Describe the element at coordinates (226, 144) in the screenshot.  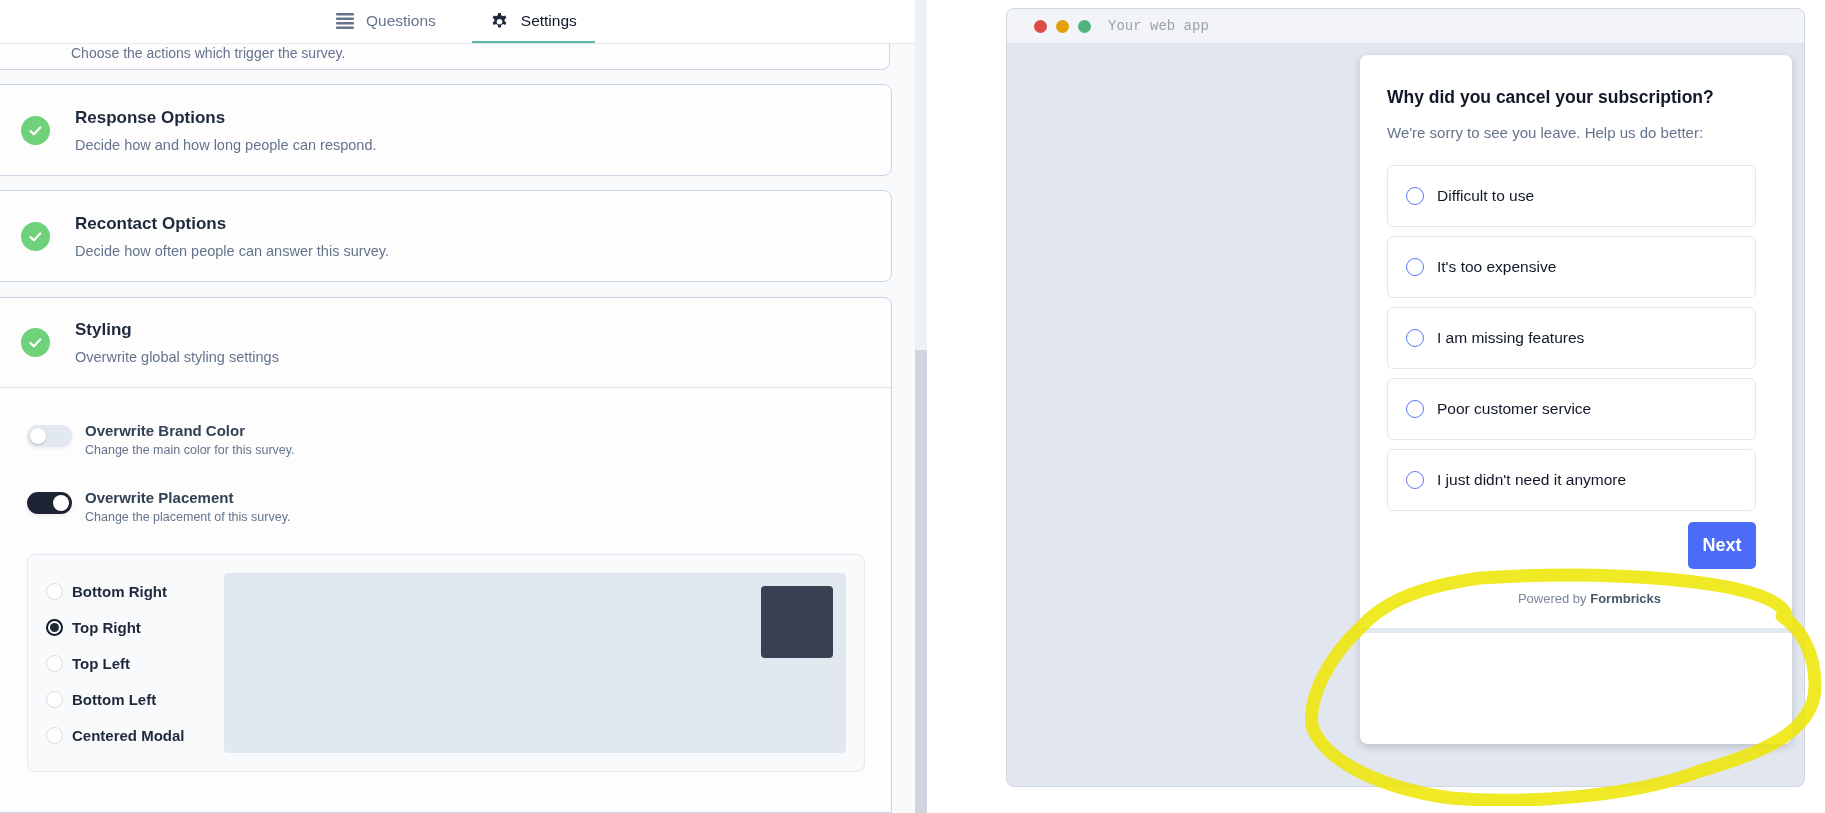
I see `section-description: Decide how and how long people can respond.` at that location.